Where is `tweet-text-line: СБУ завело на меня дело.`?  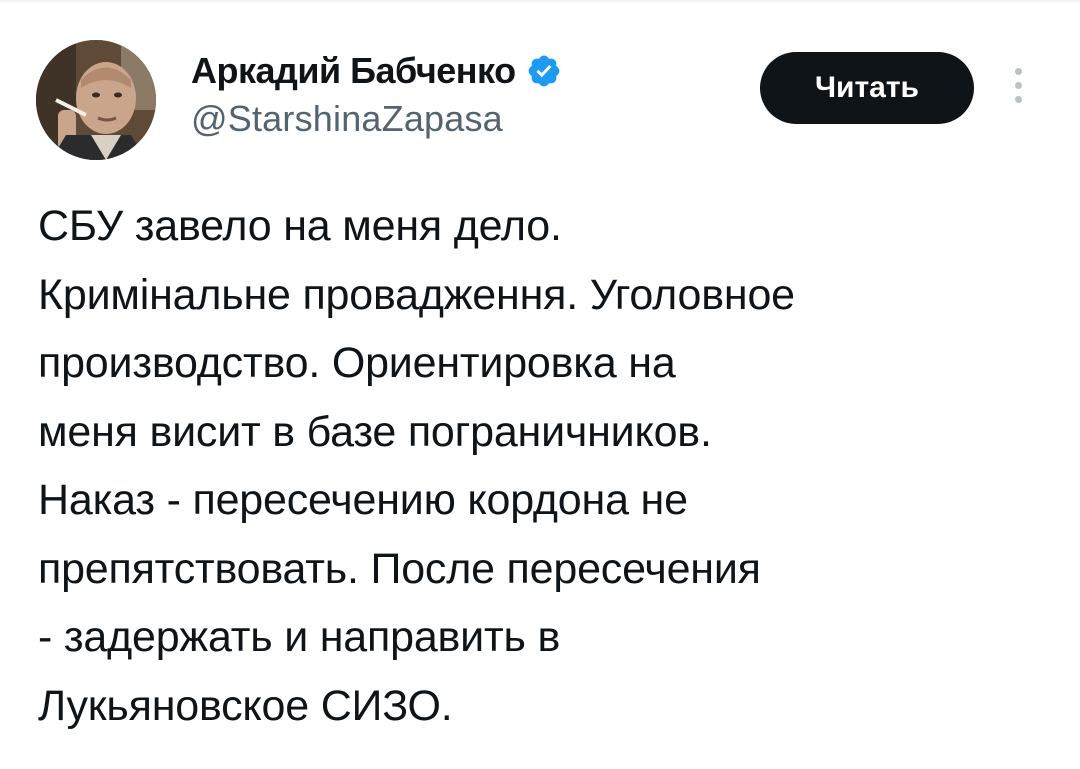 tweet-text-line: СБУ завело на меня дело. is located at coordinates (300, 226).